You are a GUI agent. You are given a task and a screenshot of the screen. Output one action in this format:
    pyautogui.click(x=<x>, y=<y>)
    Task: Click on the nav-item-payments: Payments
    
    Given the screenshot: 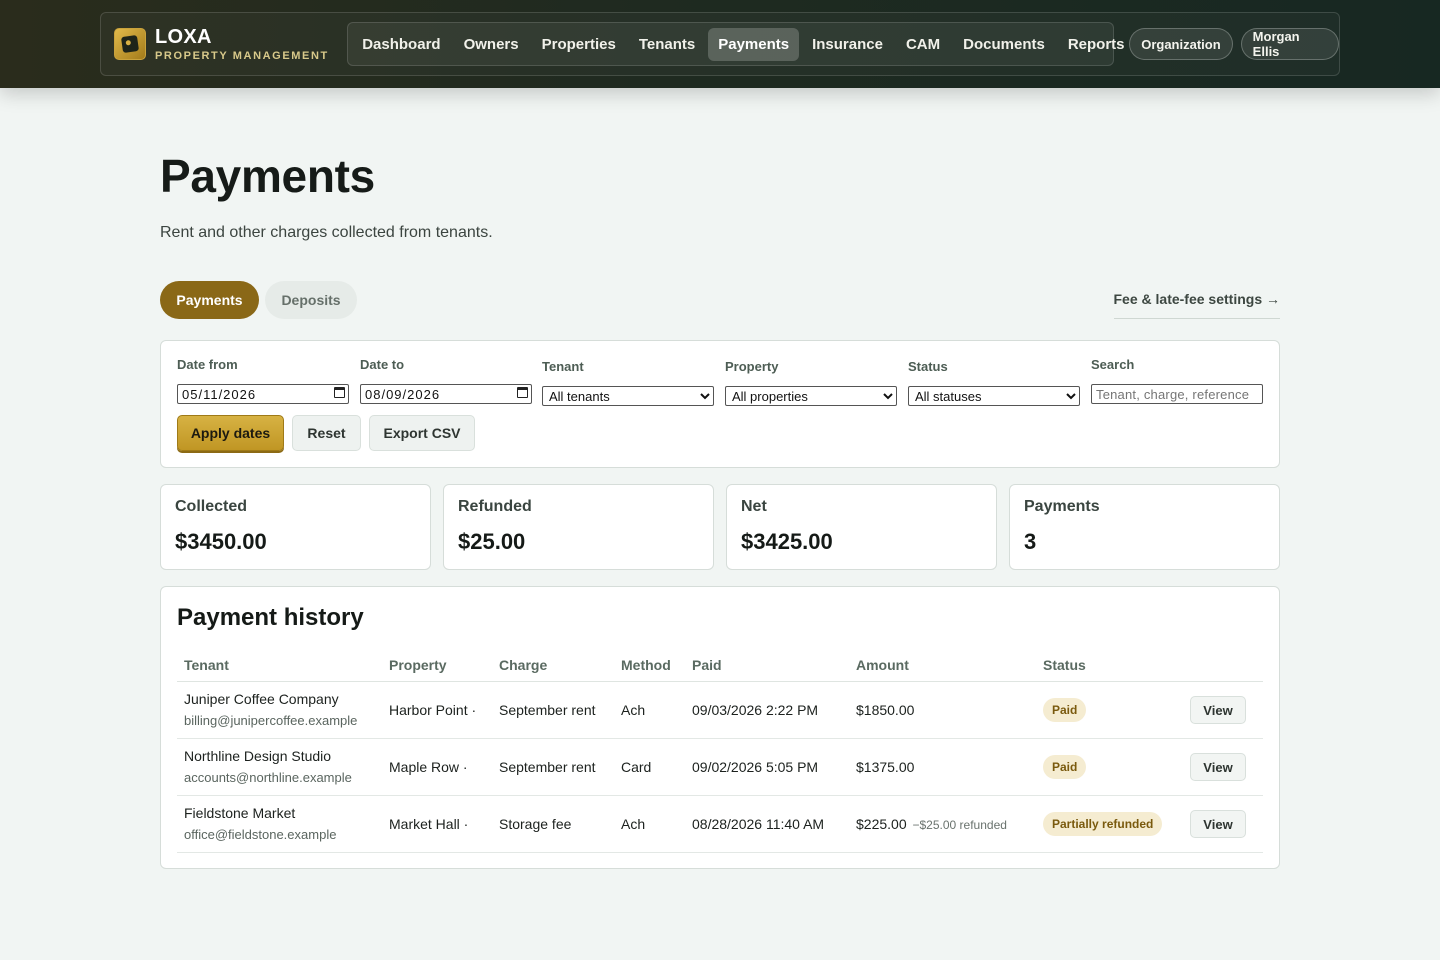 What is the action you would take?
    pyautogui.click(x=754, y=44)
    